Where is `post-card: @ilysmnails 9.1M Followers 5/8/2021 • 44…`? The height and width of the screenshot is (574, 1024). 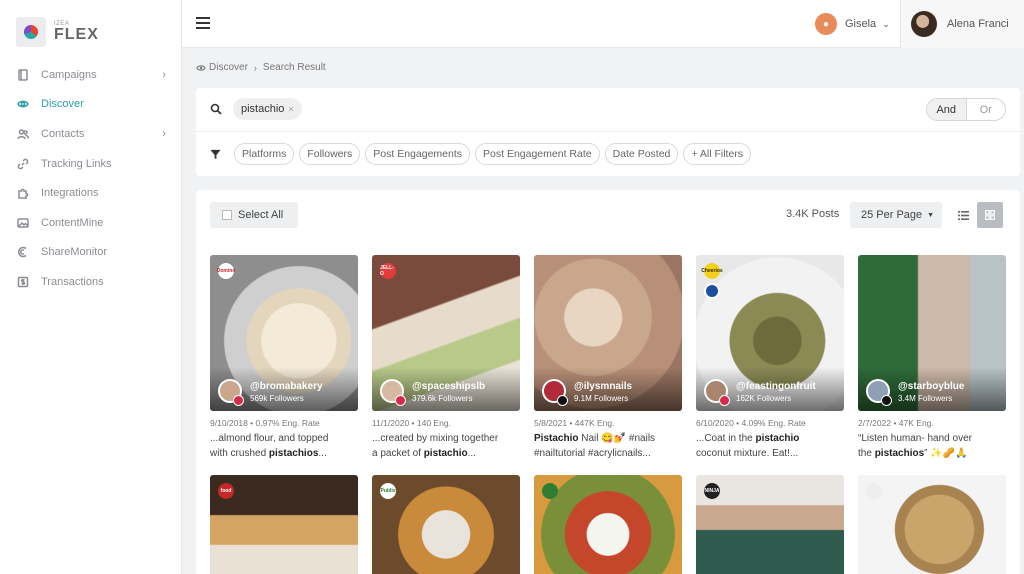
post-card: @ilysmnails 9.1M Followers 5/8/2021 • 44… is located at coordinates (608, 358).